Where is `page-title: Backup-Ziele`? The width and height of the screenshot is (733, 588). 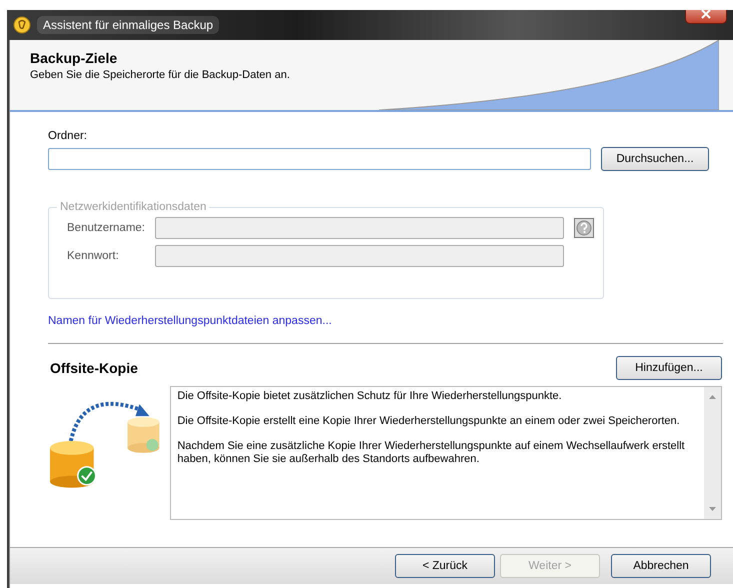
page-title: Backup-Ziele is located at coordinates (74, 58).